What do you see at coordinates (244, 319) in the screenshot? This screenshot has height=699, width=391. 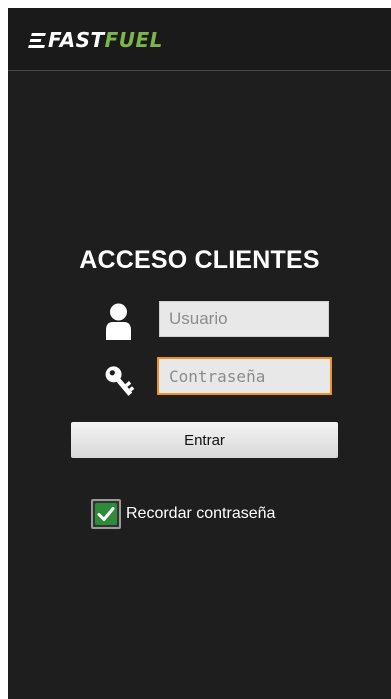 I see `username-input` at bounding box center [244, 319].